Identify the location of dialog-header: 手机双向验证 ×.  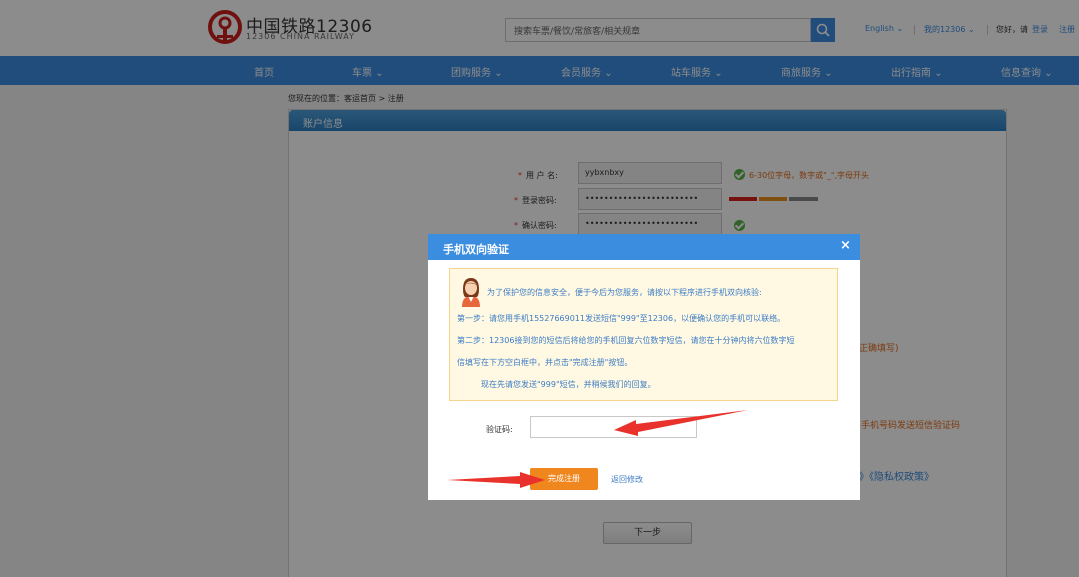
(644, 247).